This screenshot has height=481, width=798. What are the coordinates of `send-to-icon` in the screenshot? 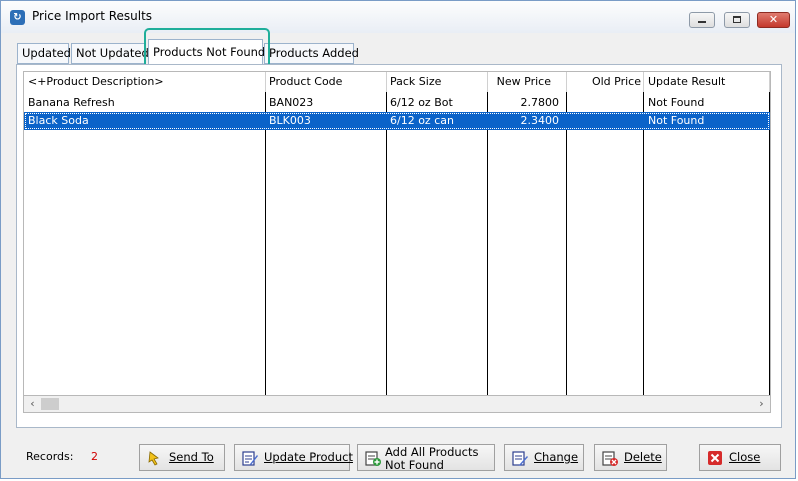 It's located at (153, 458).